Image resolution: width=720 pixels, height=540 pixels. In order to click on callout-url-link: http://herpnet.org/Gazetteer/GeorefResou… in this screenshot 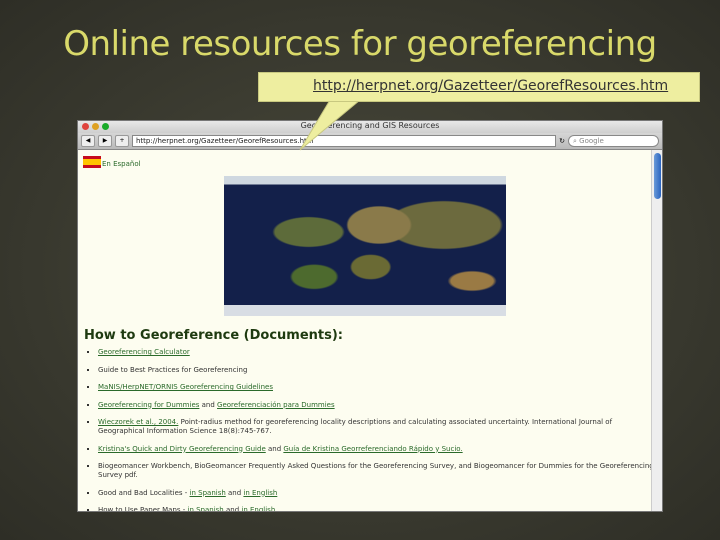, I will do `click(490, 86)`.